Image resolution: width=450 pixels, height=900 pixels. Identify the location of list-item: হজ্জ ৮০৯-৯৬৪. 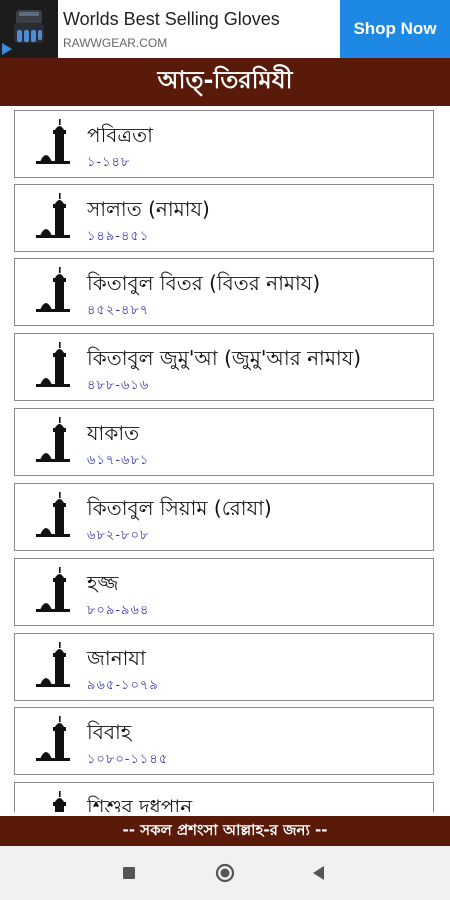
(224, 592).